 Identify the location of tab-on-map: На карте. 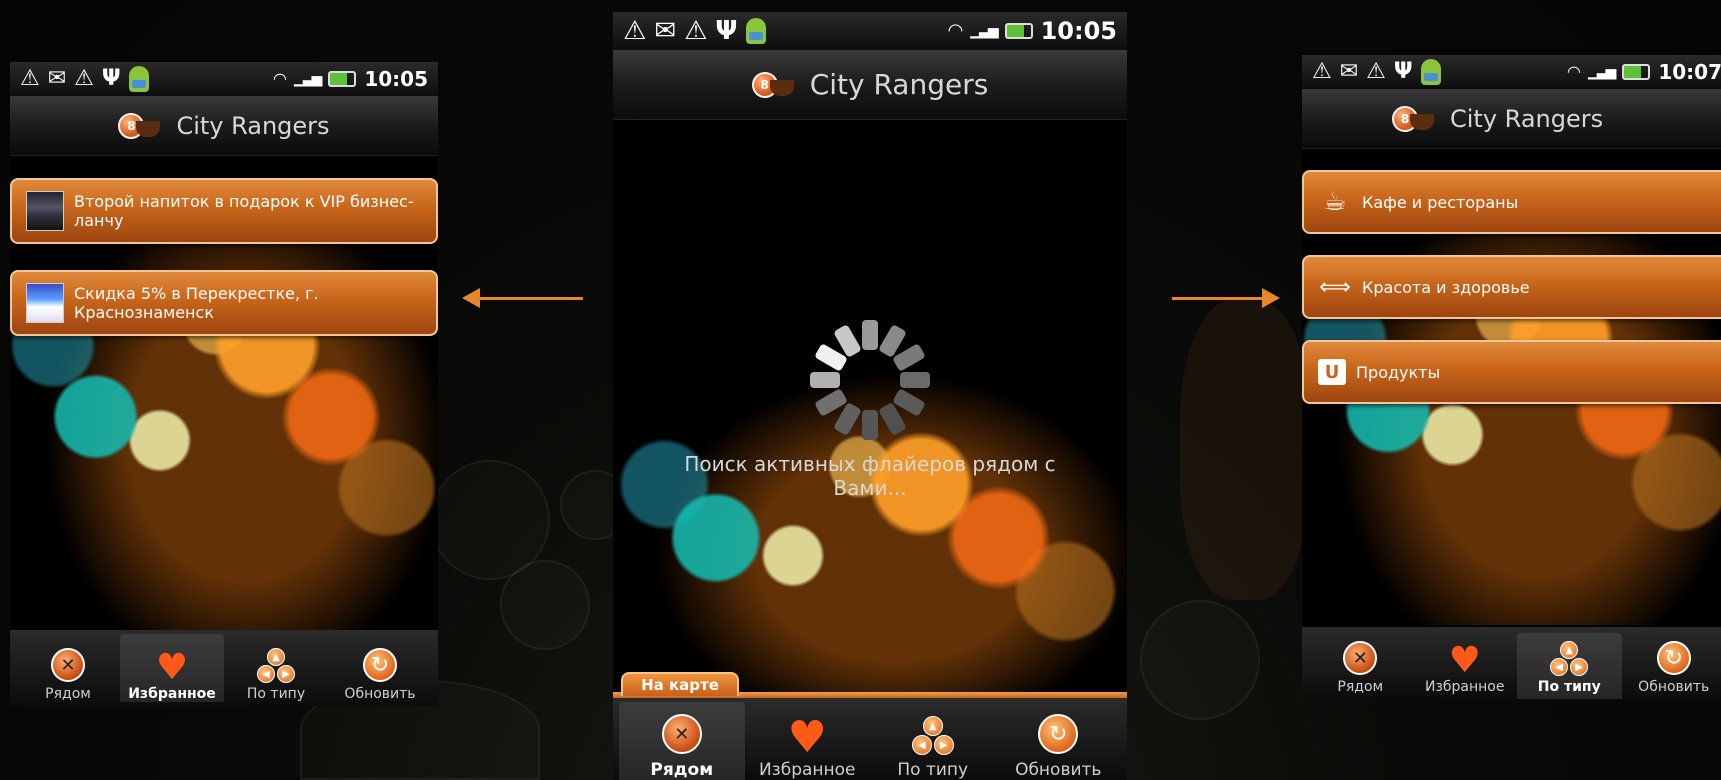
(680, 684).